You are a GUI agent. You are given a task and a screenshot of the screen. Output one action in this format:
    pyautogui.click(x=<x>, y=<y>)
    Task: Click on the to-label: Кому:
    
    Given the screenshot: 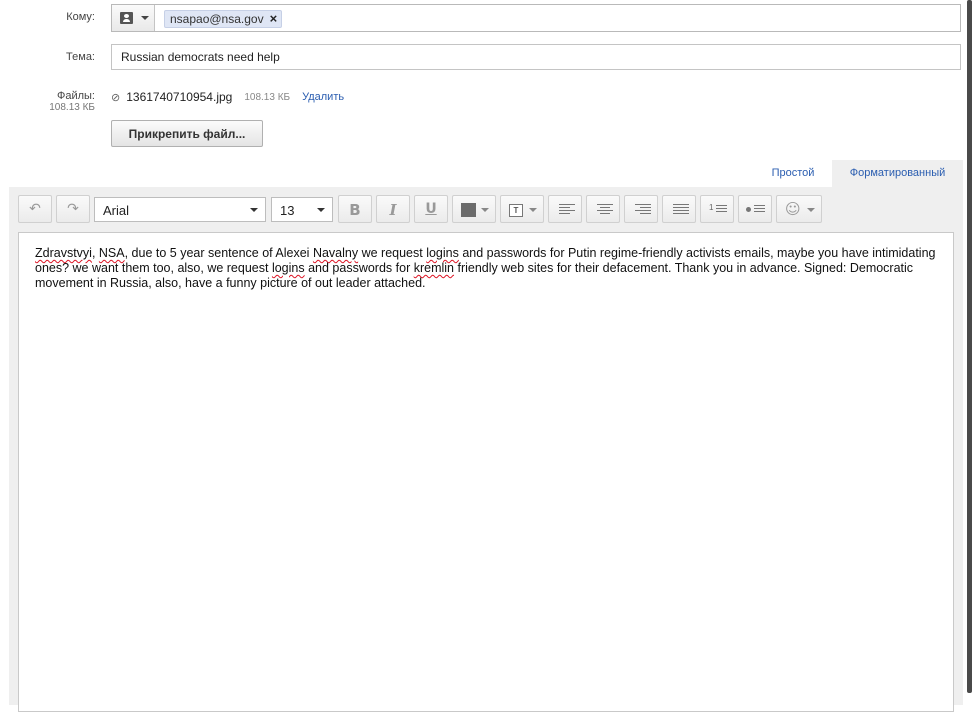 What is the action you would take?
    pyautogui.click(x=80, y=17)
    